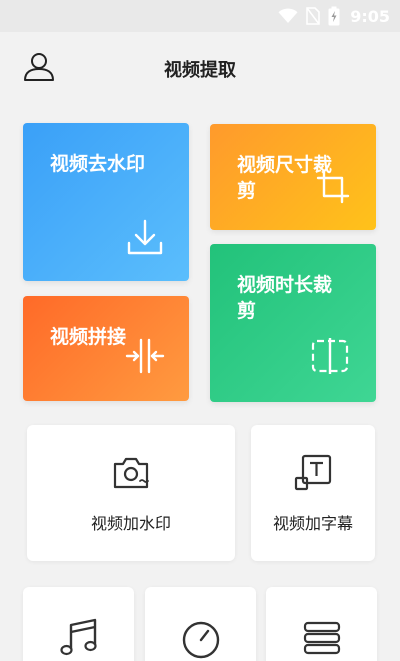 Image resolution: width=400 pixels, height=661 pixels. What do you see at coordinates (88, 337) in the screenshot?
I see `concat-label: 视频拼接` at bounding box center [88, 337].